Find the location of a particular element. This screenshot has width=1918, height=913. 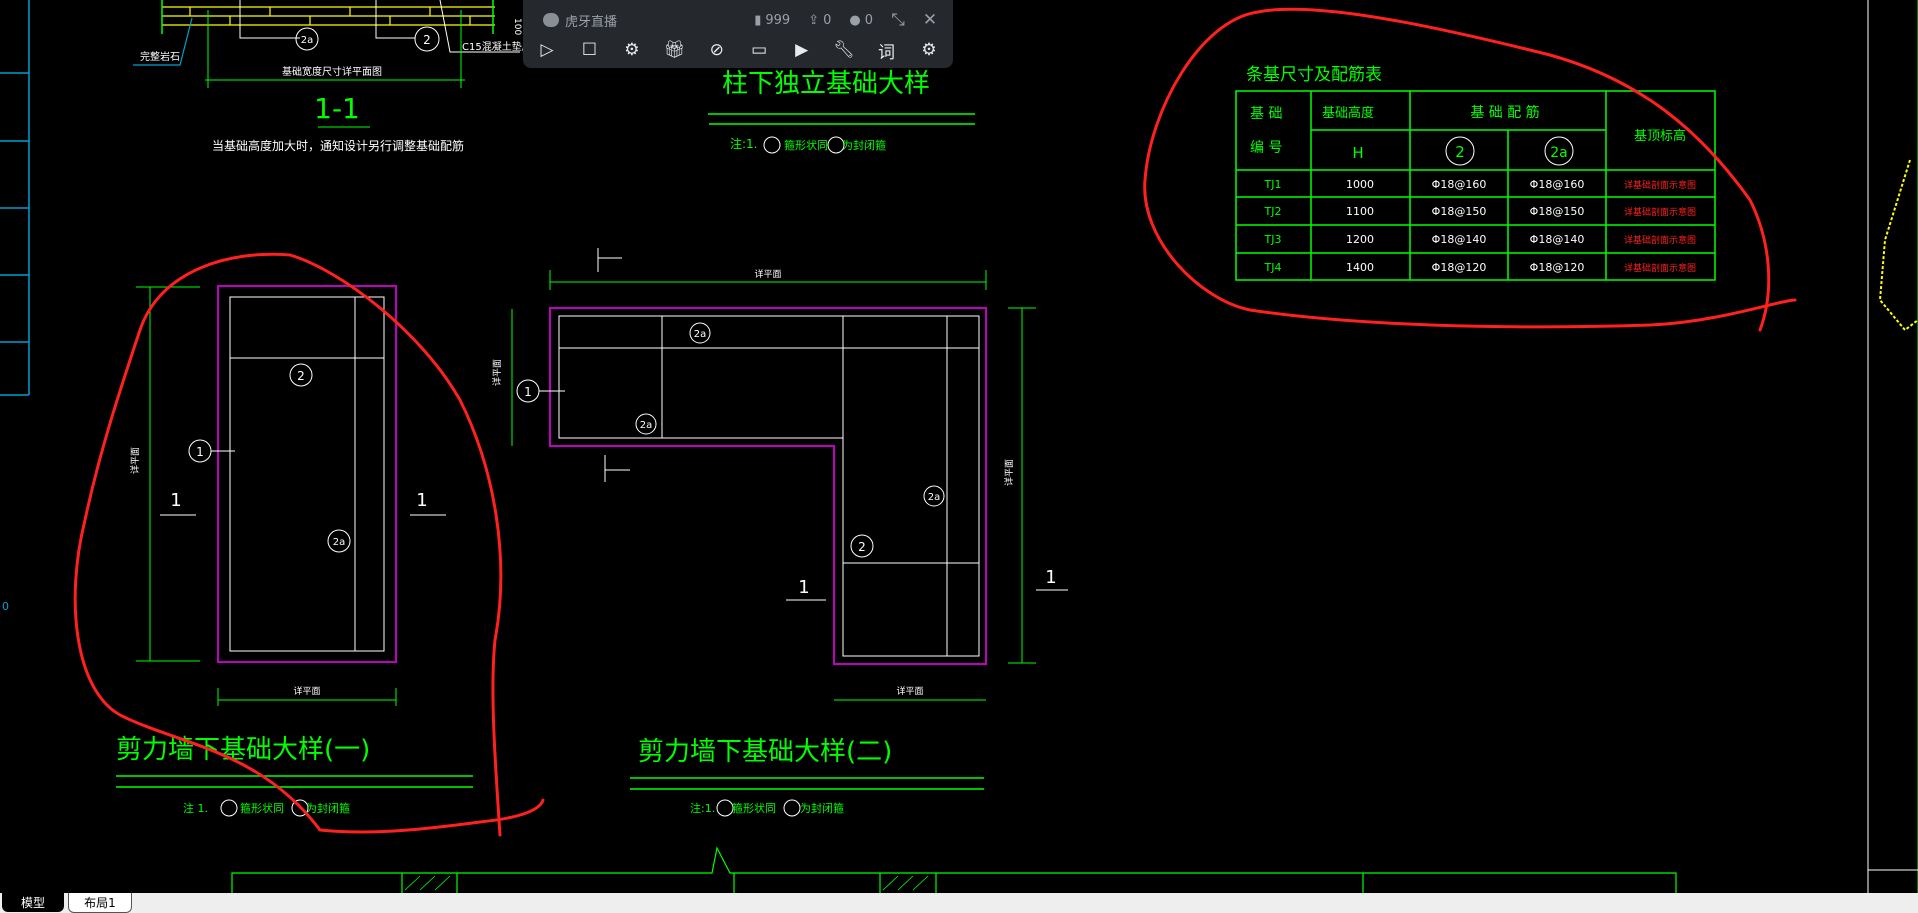

table-row: TJ3 1200 Φ18@140 Φ18@140 详基础剖面示意图 is located at coordinates (1480, 239).